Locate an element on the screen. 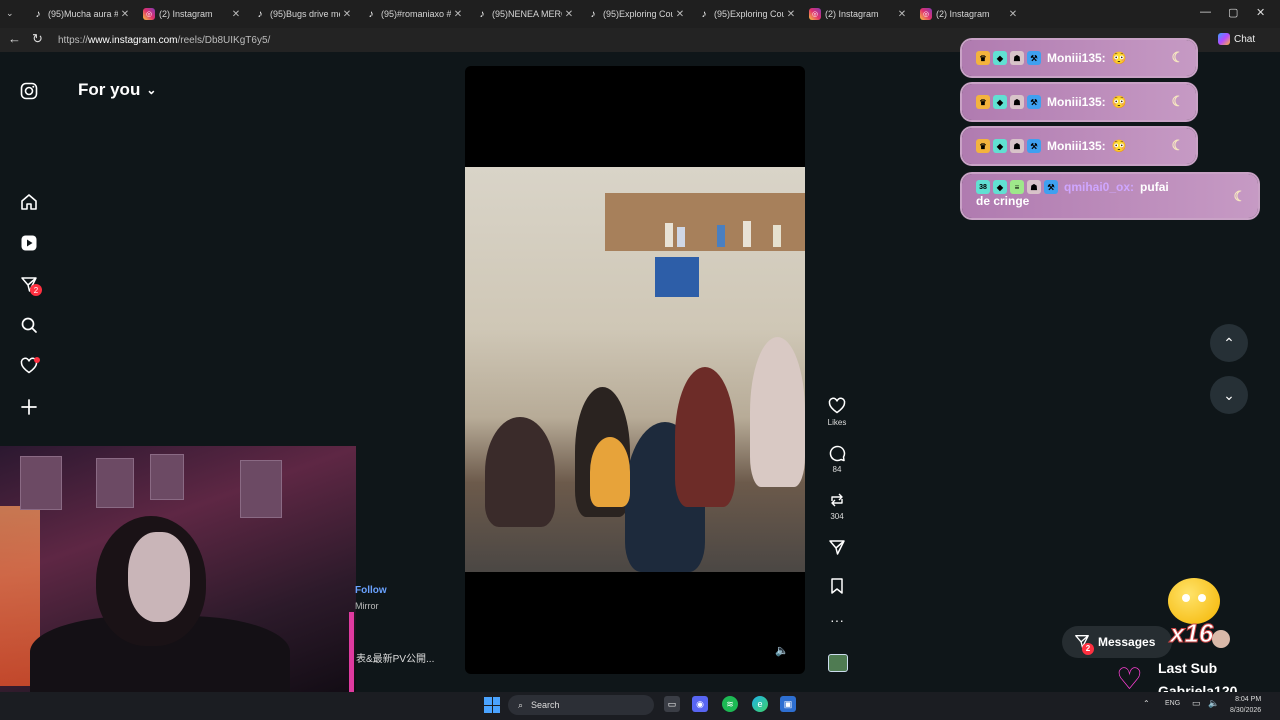 The height and width of the screenshot is (720, 1280). streamer-face is located at coordinates (159, 577).